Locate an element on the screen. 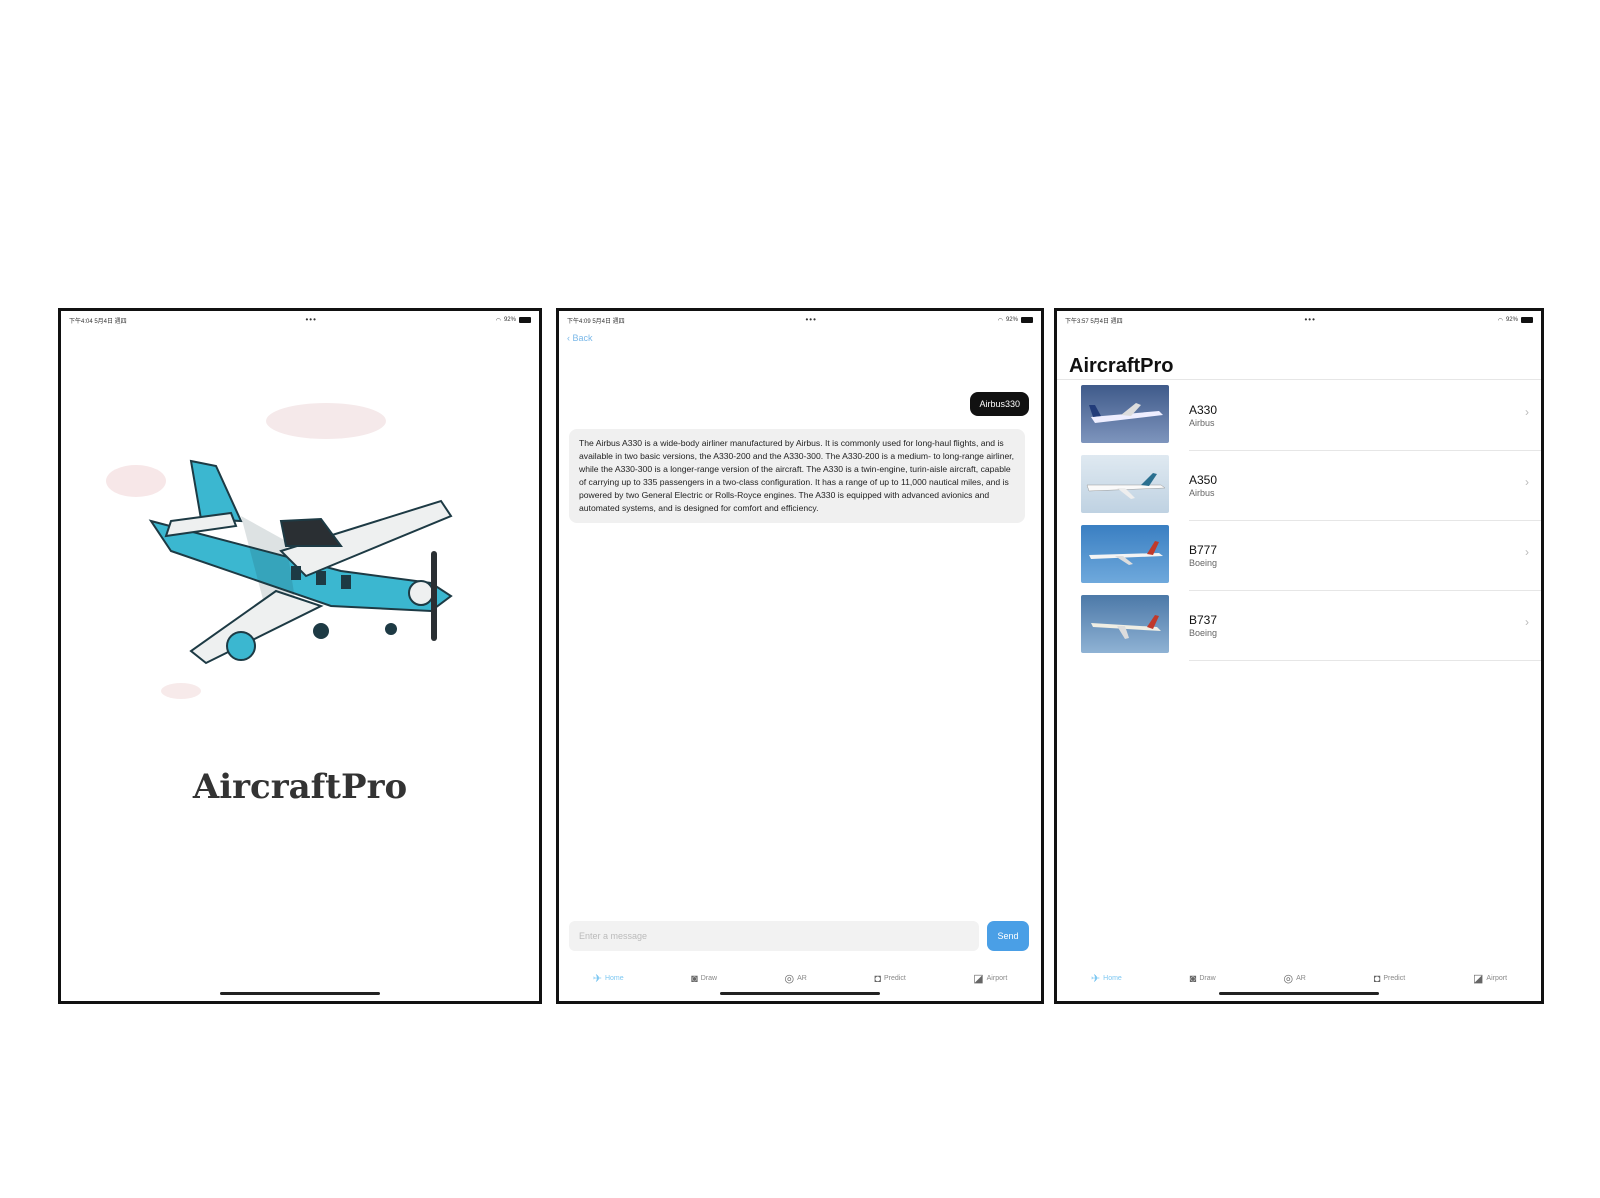  list-item: B777 Boeing › is located at coordinates (1311, 556).